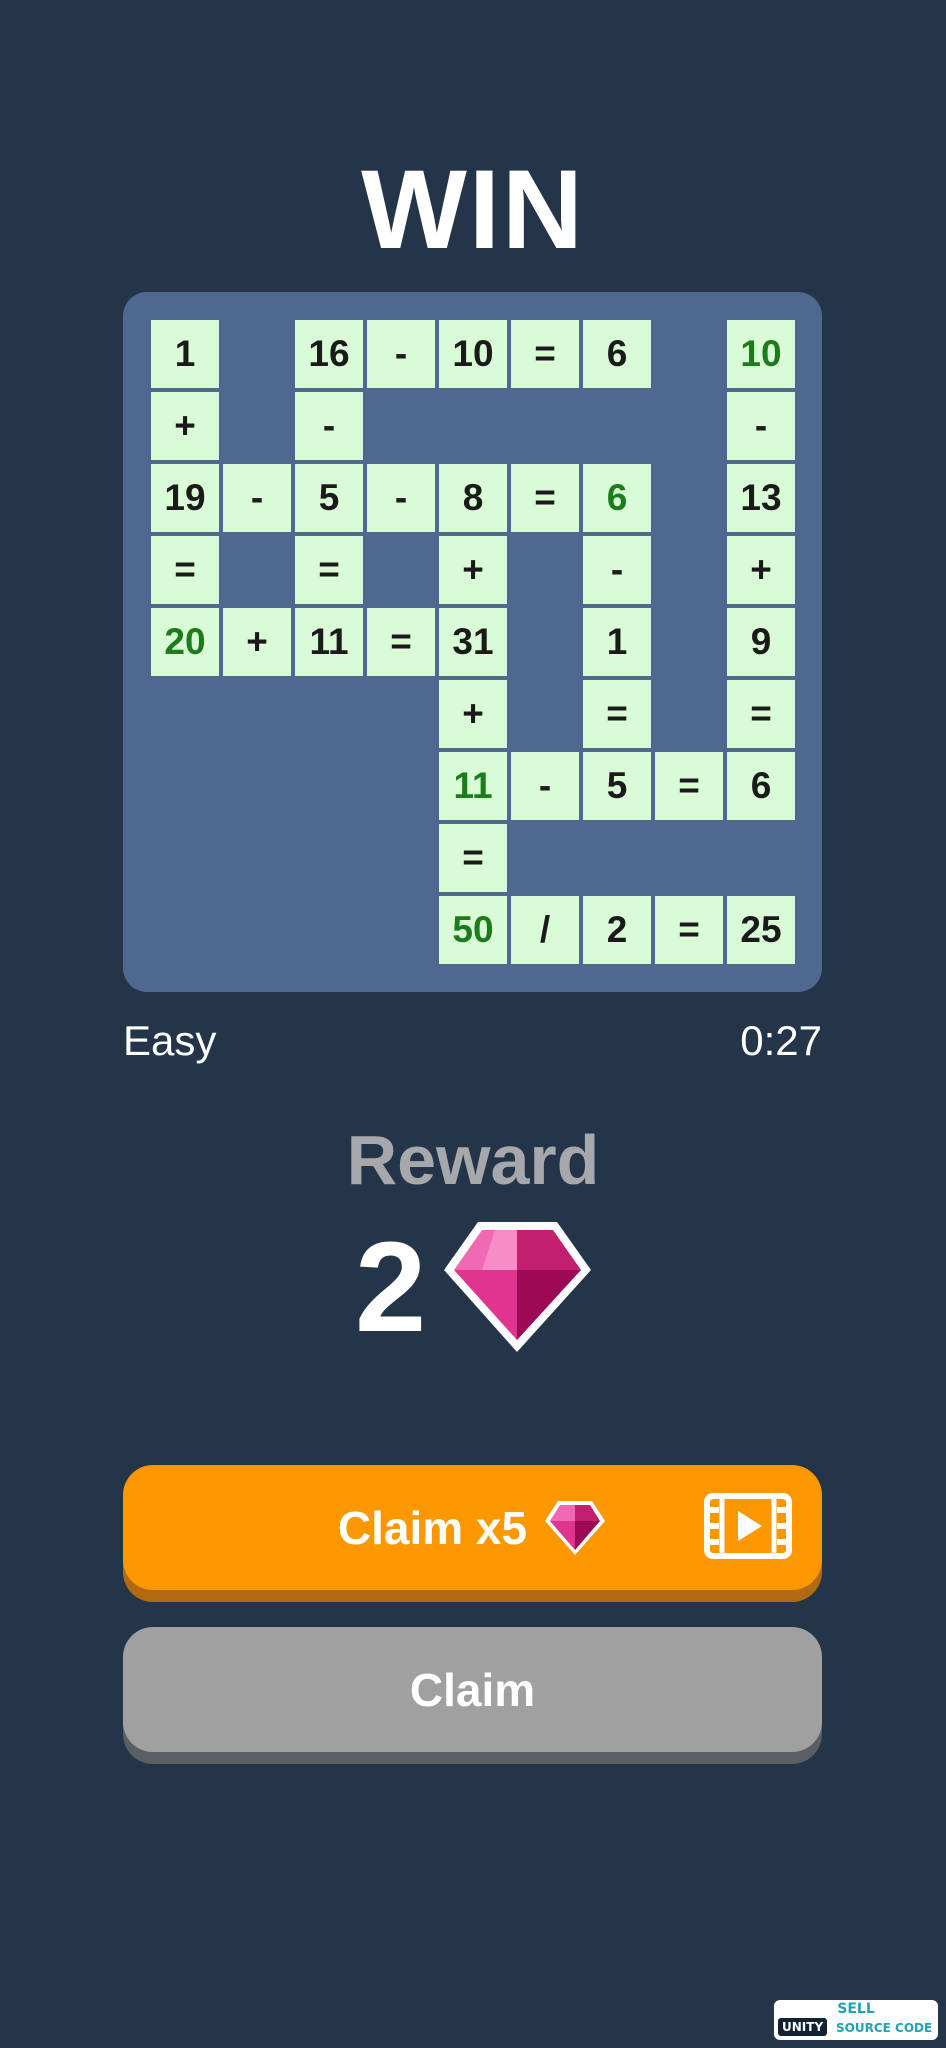 Image resolution: width=946 pixels, height=2048 pixels. I want to click on puzzle-cell: 31, so click(473, 642).